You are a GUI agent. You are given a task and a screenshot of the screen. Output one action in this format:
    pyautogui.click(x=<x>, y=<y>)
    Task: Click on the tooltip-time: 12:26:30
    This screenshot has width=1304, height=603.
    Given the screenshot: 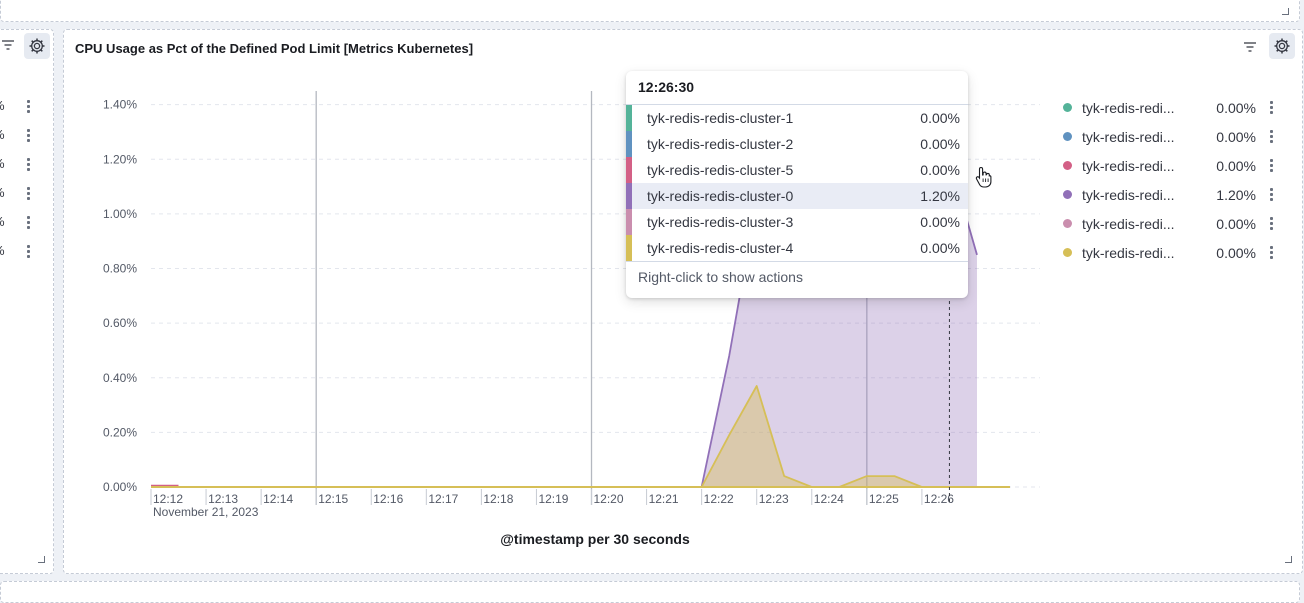 What is the action you would take?
    pyautogui.click(x=797, y=88)
    